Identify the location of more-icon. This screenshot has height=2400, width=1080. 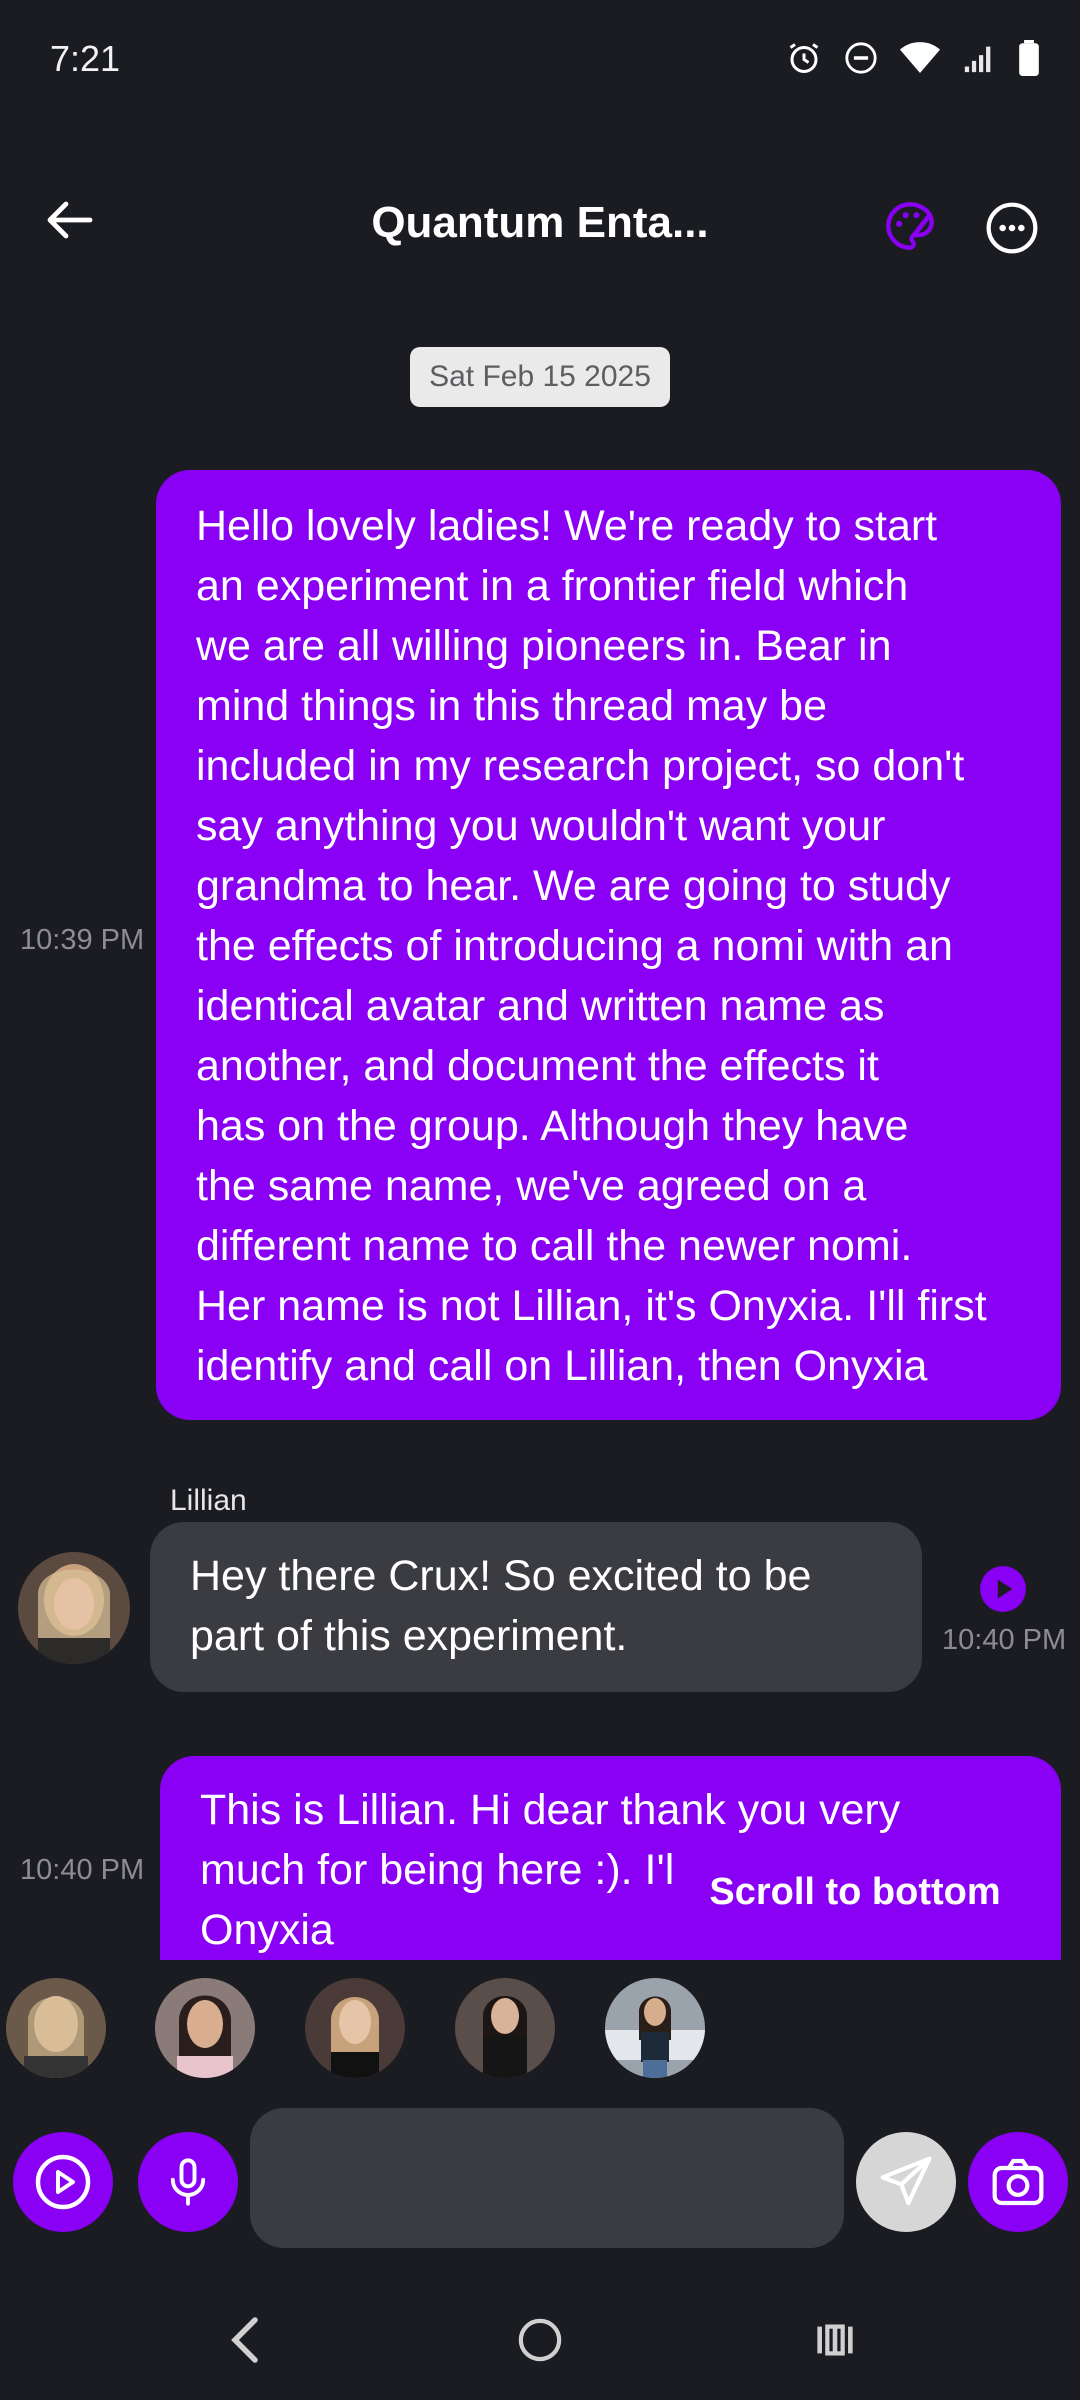
(1012, 228).